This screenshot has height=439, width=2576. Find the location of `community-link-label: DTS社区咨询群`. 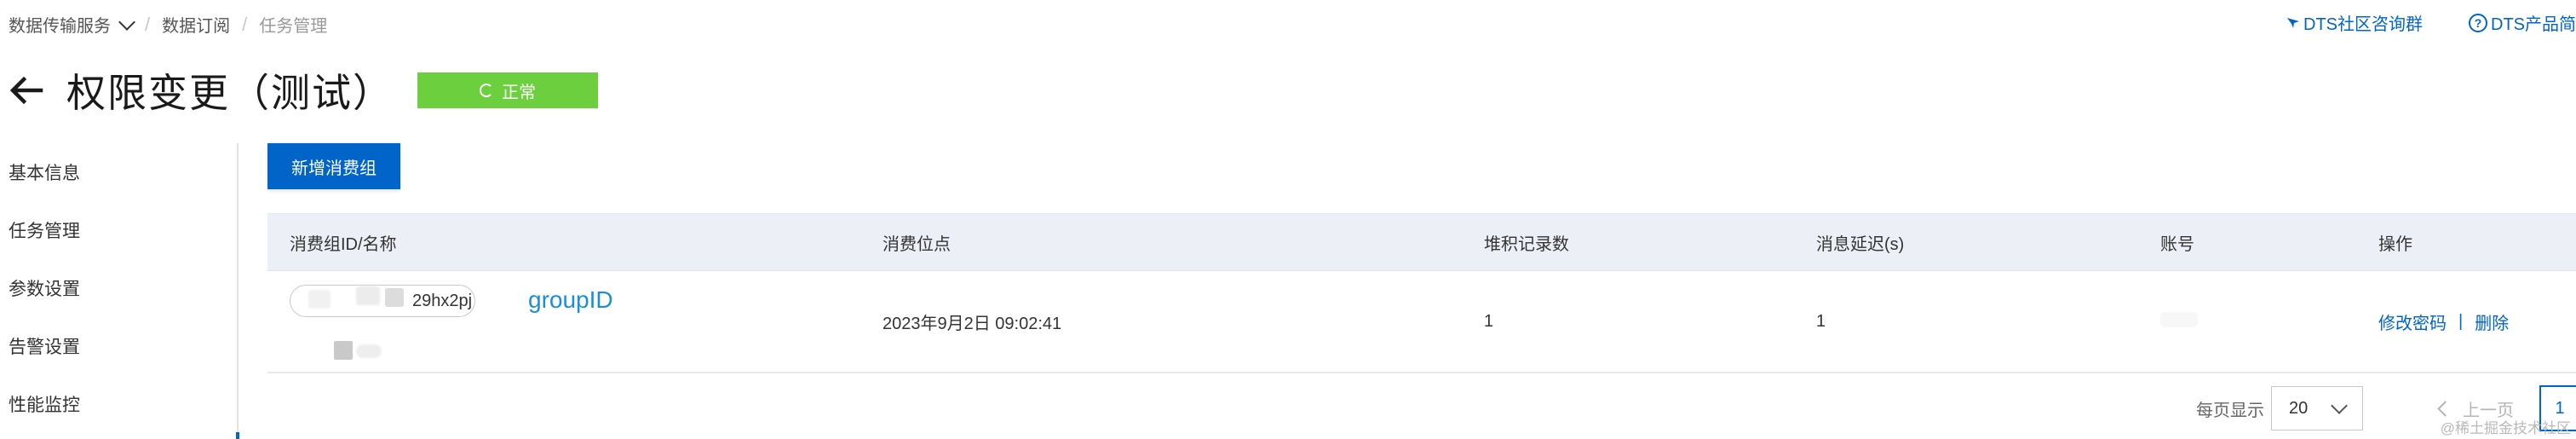

community-link-label: DTS社区咨询群 is located at coordinates (2363, 24).